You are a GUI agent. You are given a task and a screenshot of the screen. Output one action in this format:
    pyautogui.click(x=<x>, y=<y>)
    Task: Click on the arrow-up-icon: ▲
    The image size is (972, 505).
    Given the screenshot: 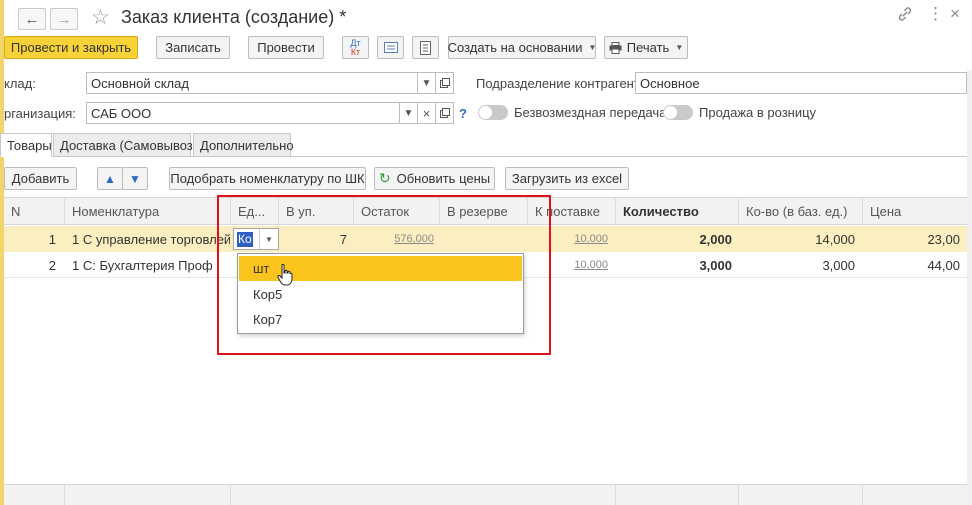 What is the action you would take?
    pyautogui.click(x=110, y=178)
    